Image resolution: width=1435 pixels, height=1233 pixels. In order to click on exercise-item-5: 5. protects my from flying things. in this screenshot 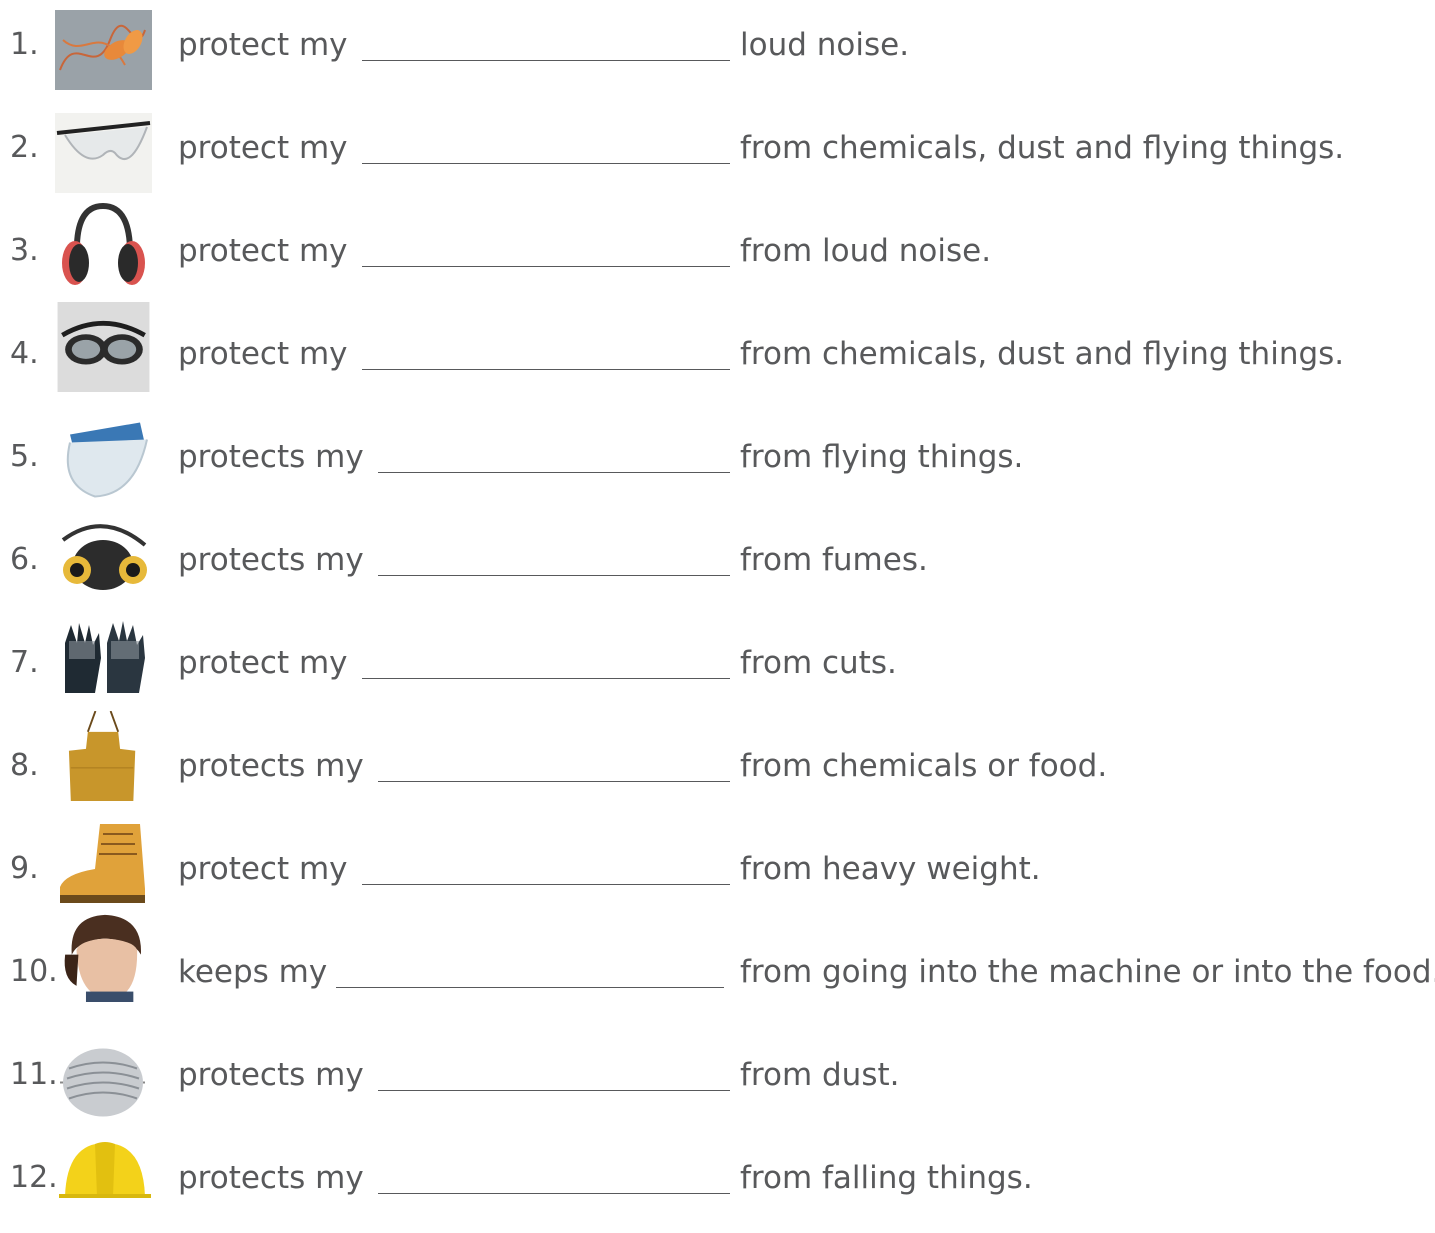, I will do `click(717, 462)`.